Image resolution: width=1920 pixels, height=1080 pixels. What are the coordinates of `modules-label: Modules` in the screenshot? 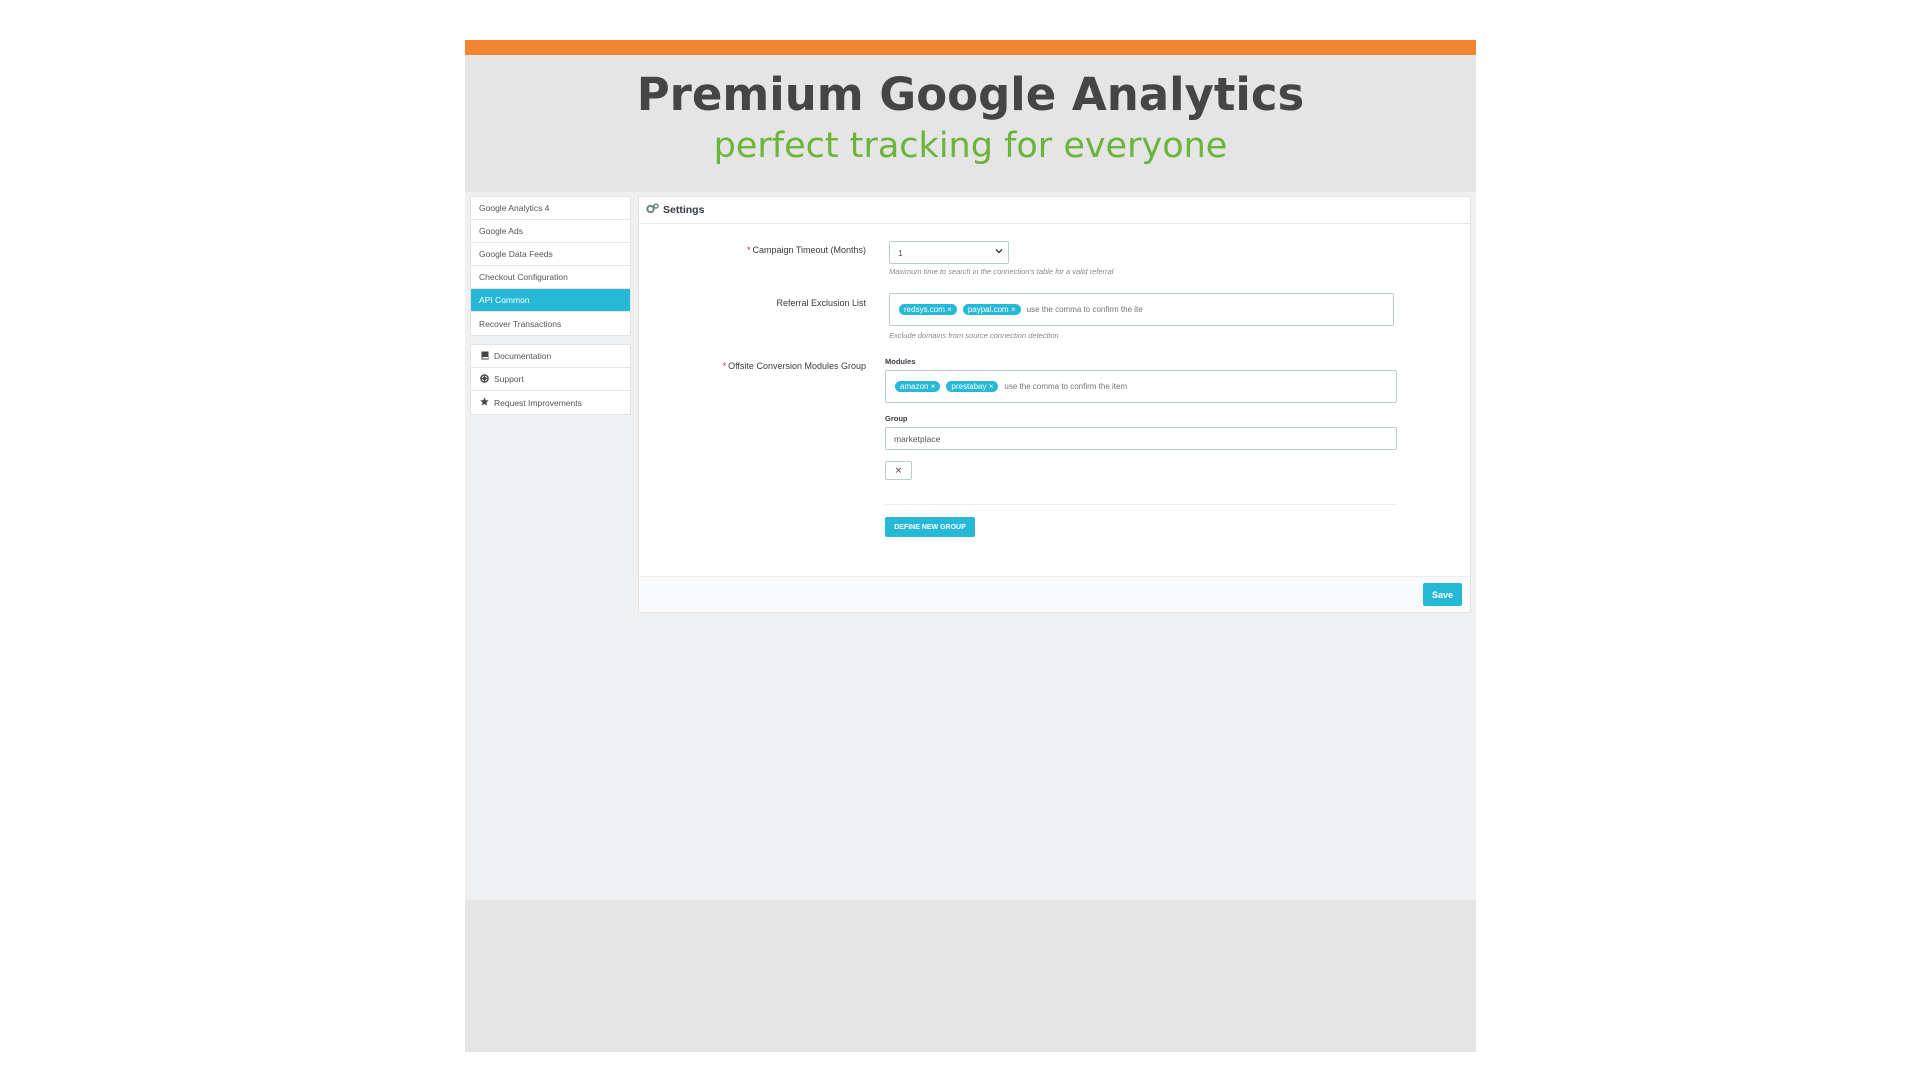 It's located at (900, 361).